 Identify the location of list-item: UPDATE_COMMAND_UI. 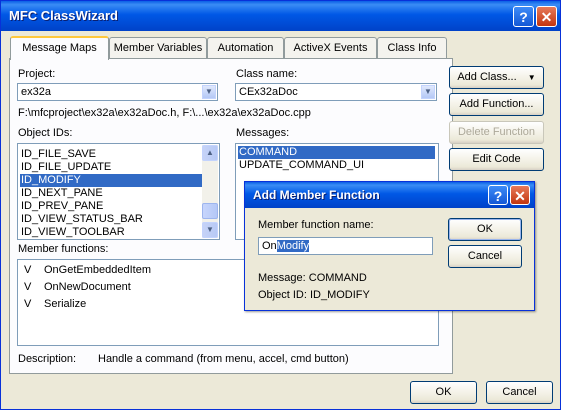
(301, 165).